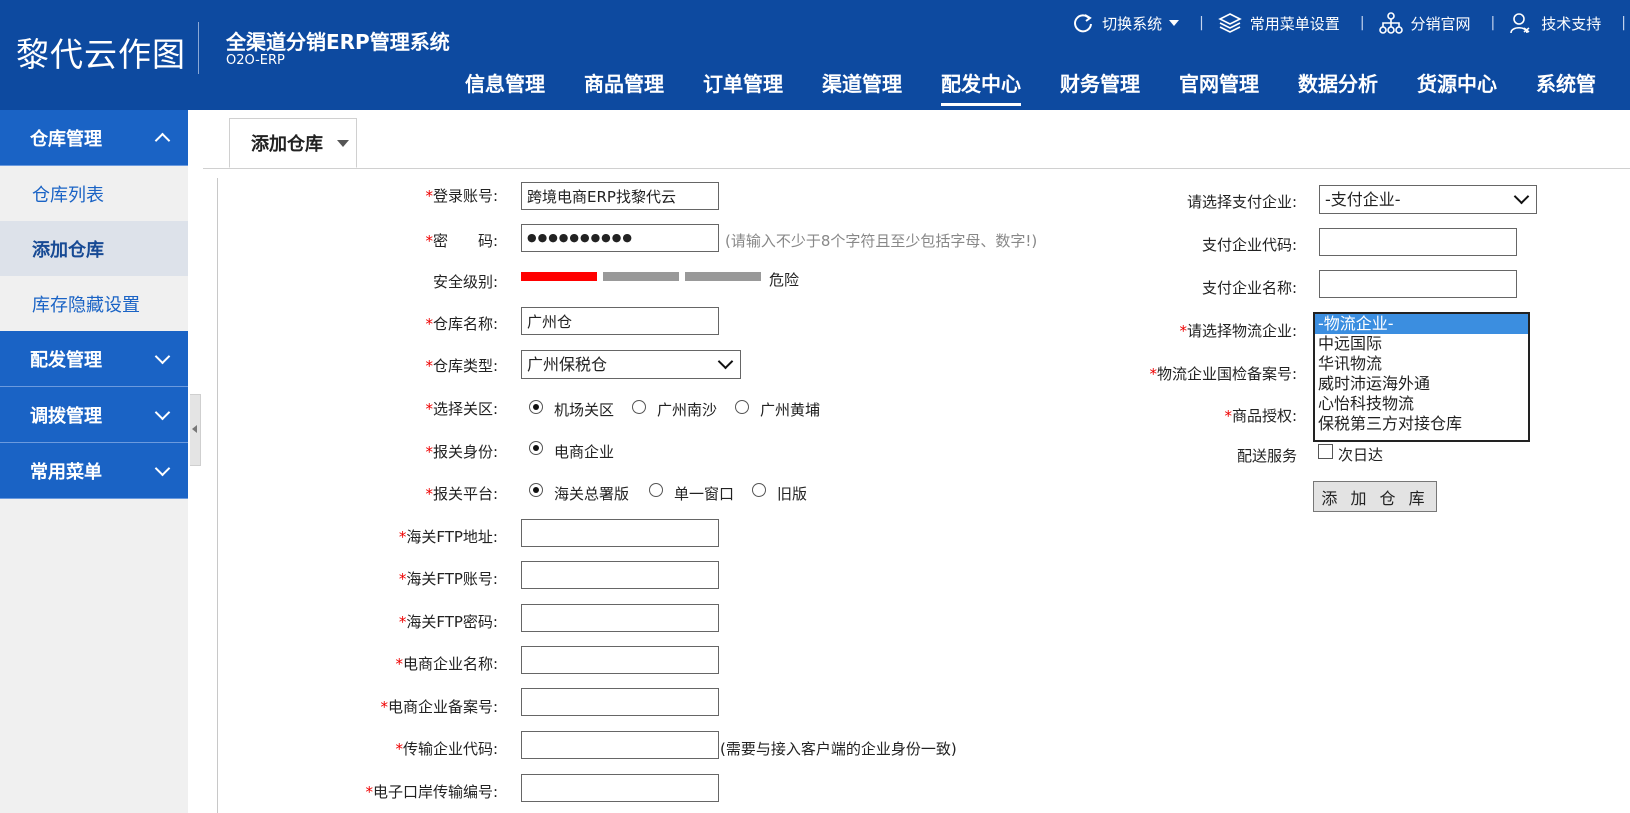 The width and height of the screenshot is (1630, 813). I want to click on nav-analytics: 数据分析, so click(1338, 84).